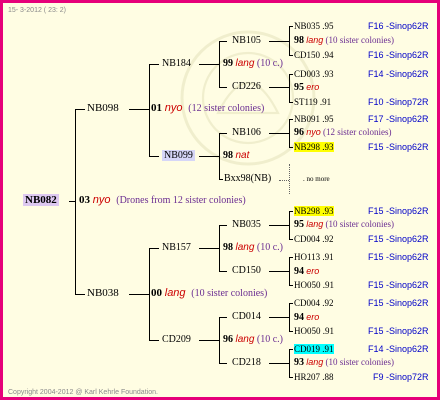 The height and width of the screenshot is (400, 440). What do you see at coordinates (247, 179) in the screenshot?
I see `great-grandparent-bxx98: Bxx98(NB)` at bounding box center [247, 179].